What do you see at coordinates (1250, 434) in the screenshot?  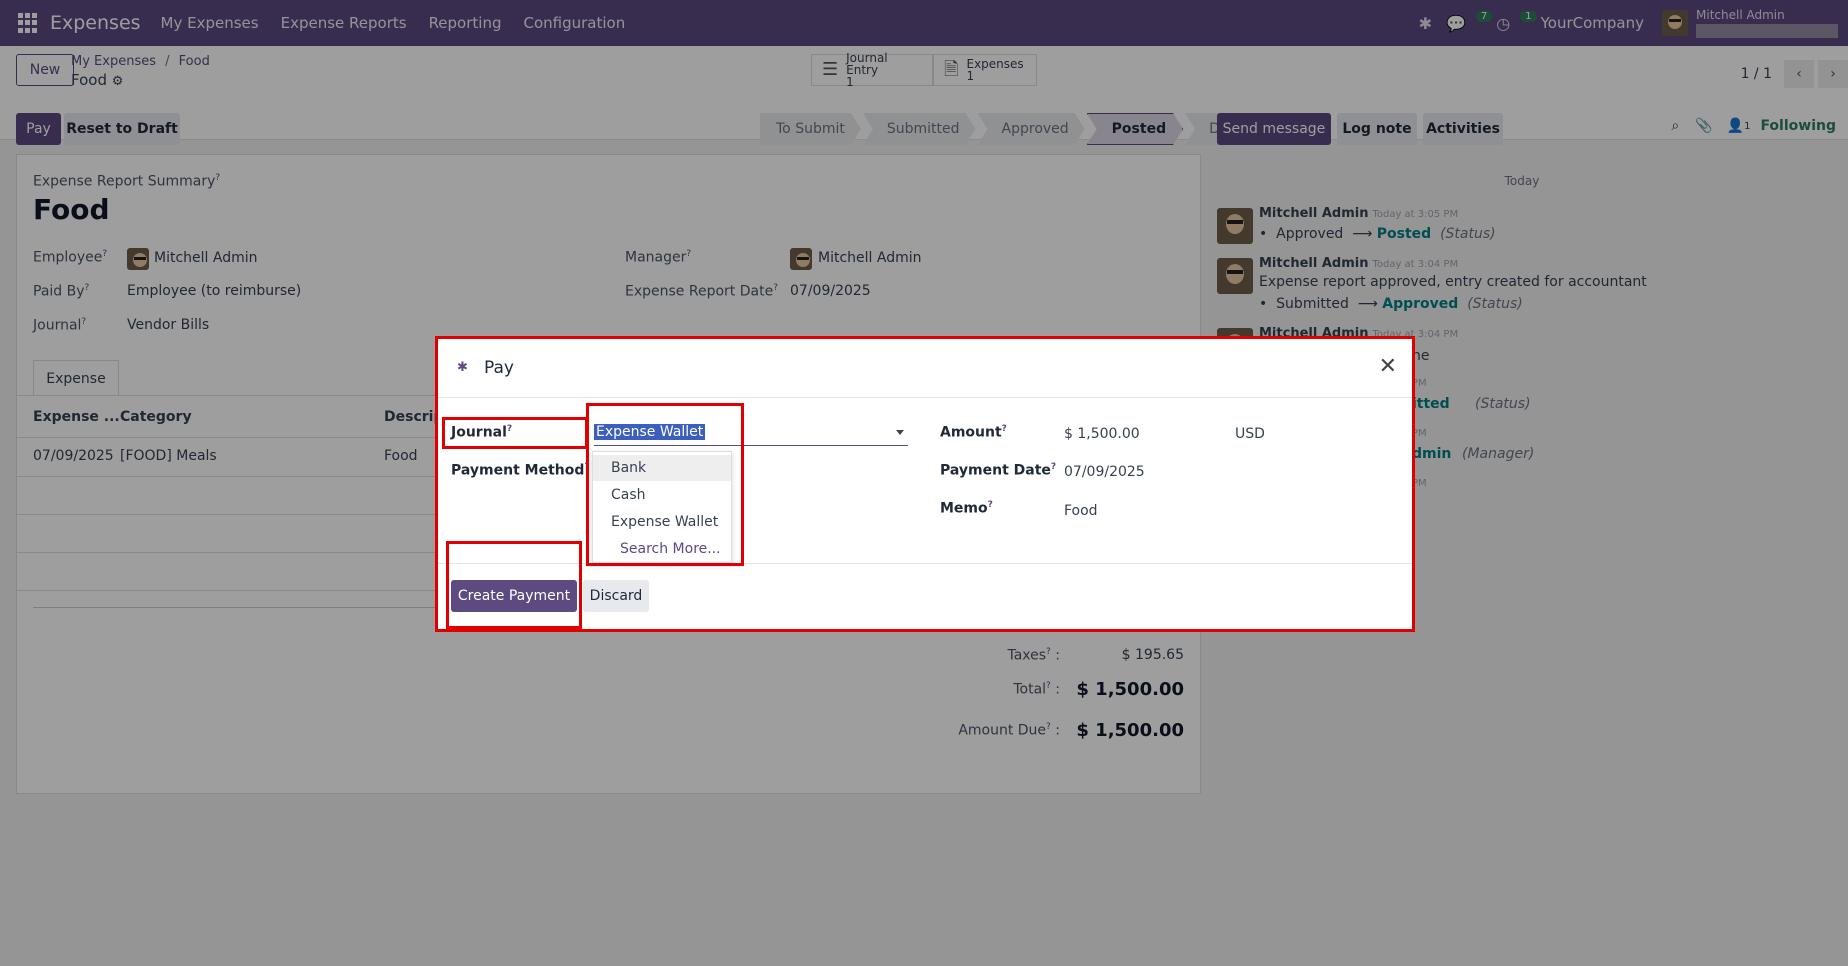 I see `currency-value: USD` at bounding box center [1250, 434].